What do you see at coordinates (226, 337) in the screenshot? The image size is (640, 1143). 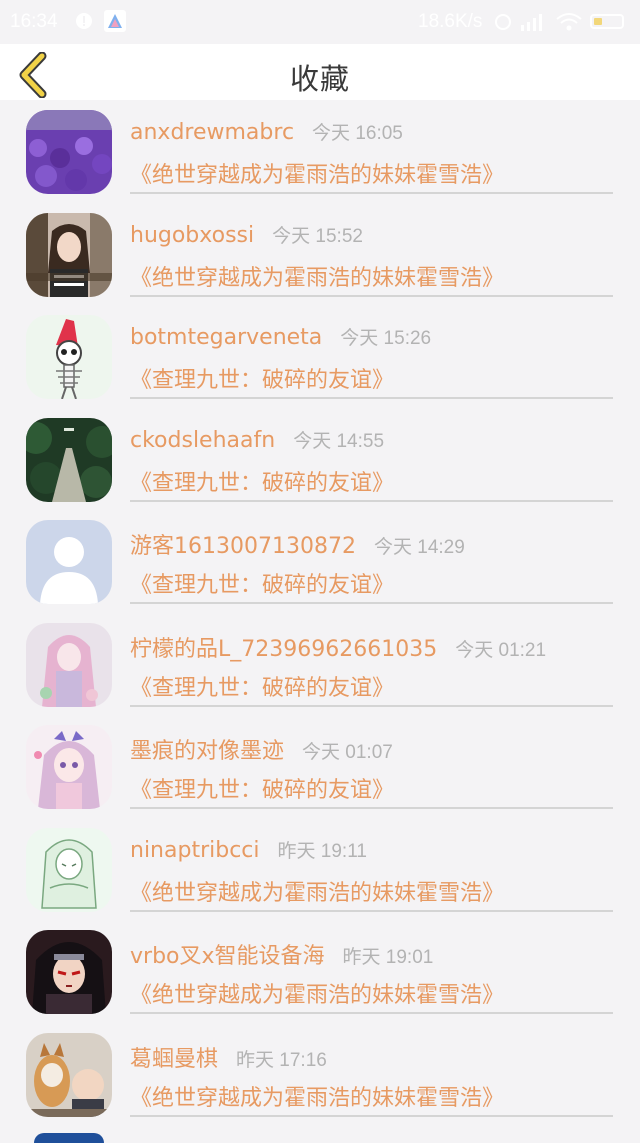 I see `user-name: botmtegarveneta` at bounding box center [226, 337].